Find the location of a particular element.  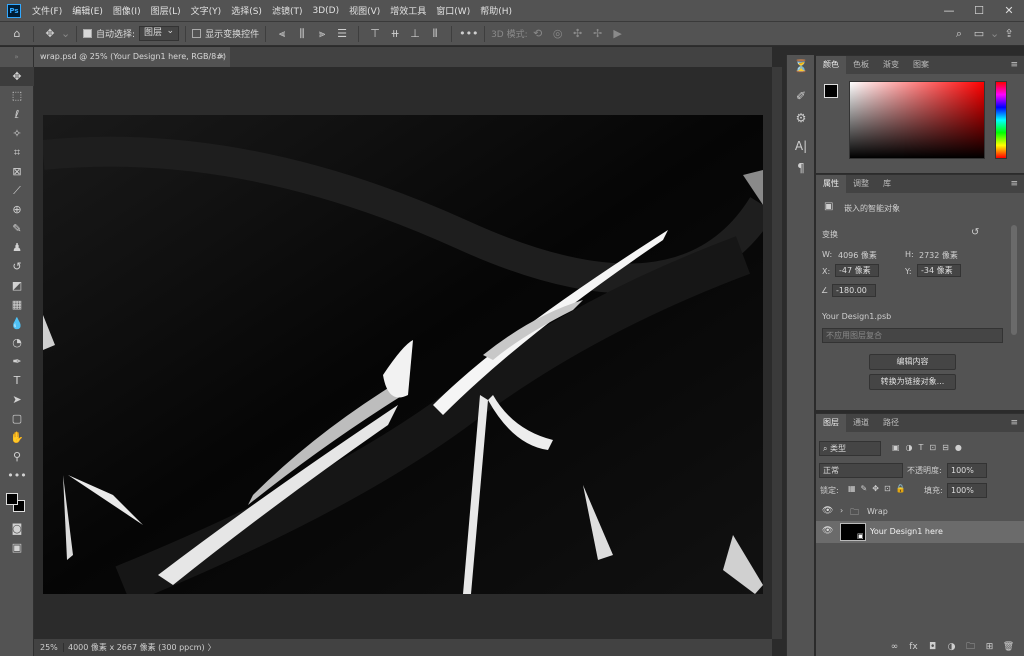

eyedropper-tool-icon: ⟋ is located at coordinates (17, 190).